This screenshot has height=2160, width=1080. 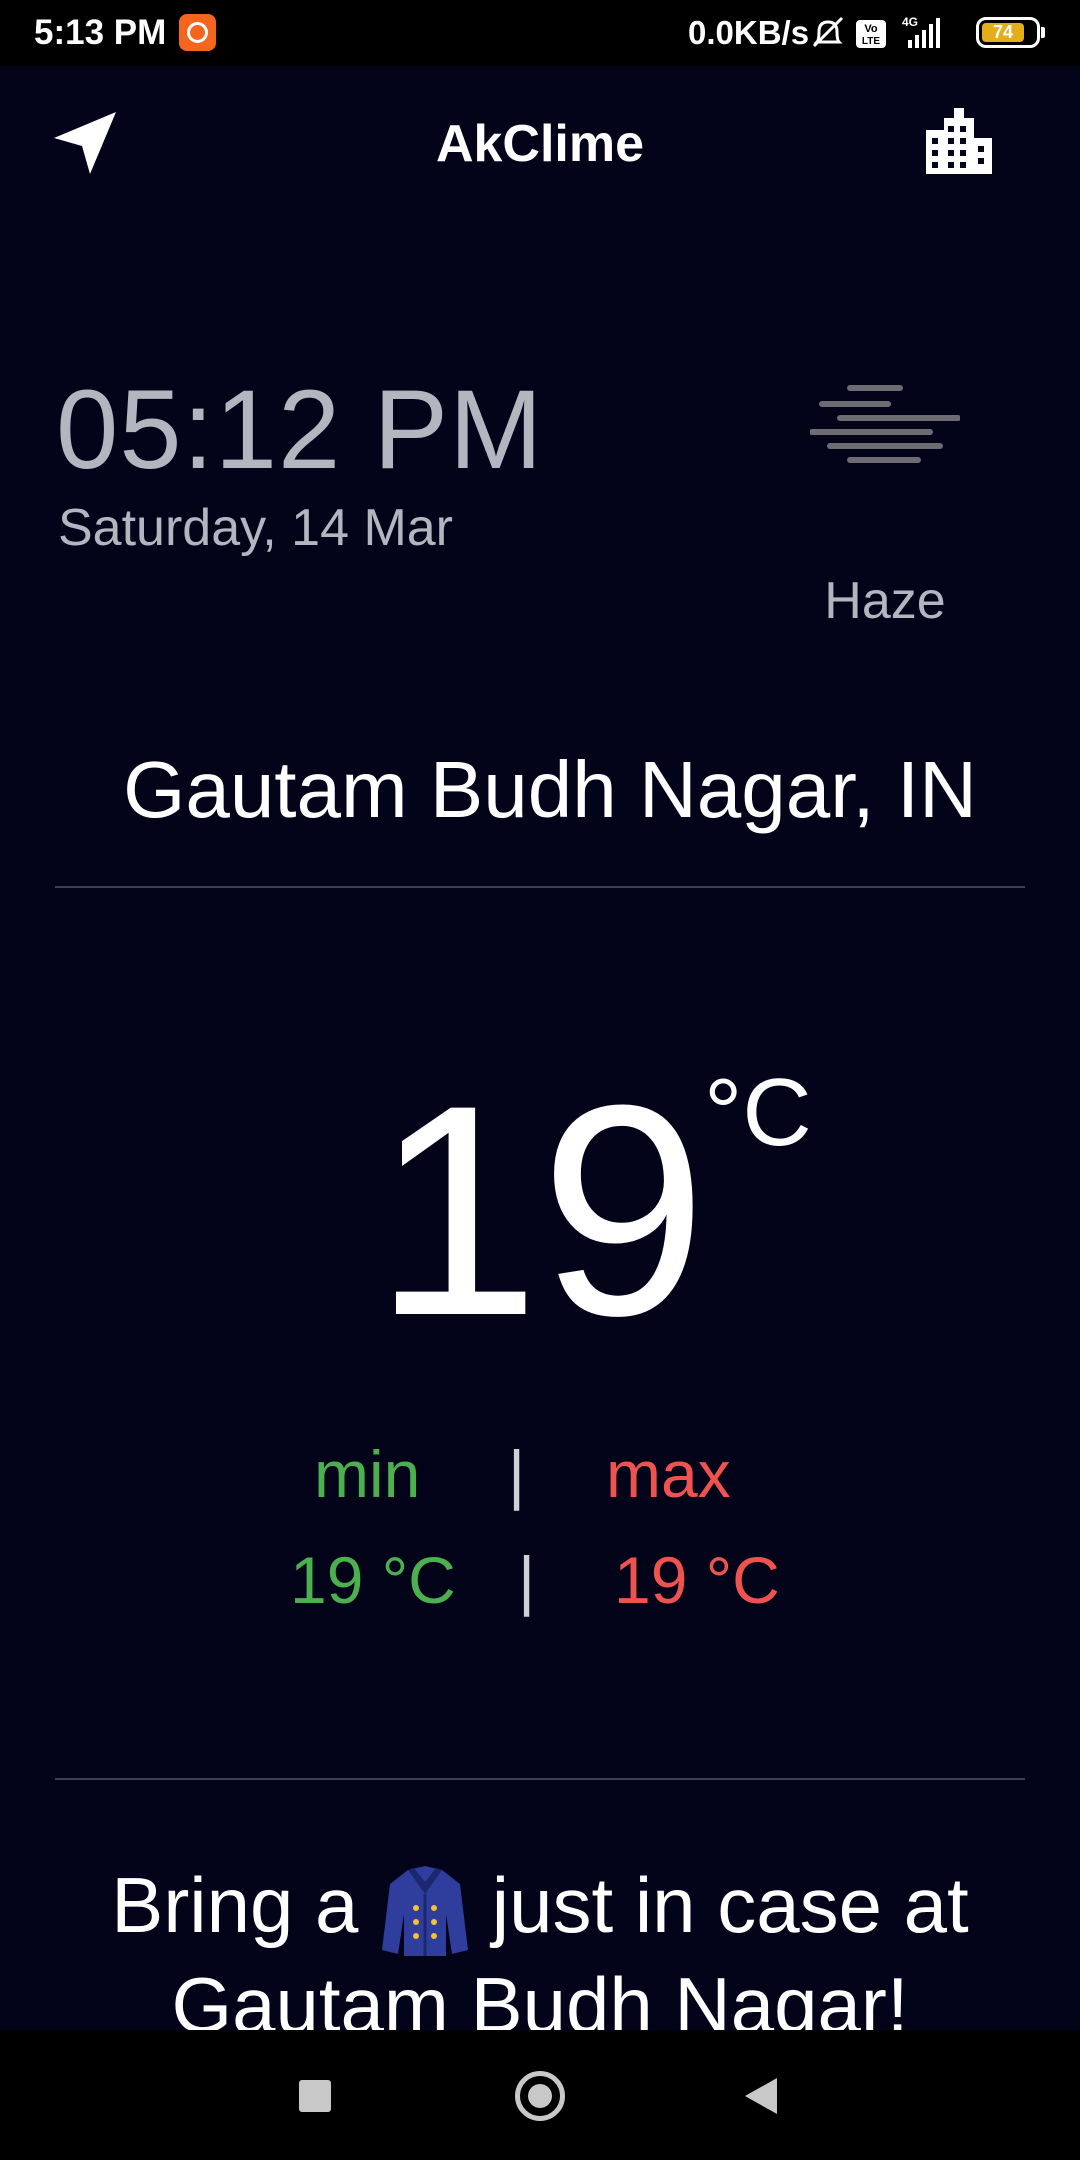 I want to click on min-max-values: 19 °C | 19 °C, so click(x=540, y=1580).